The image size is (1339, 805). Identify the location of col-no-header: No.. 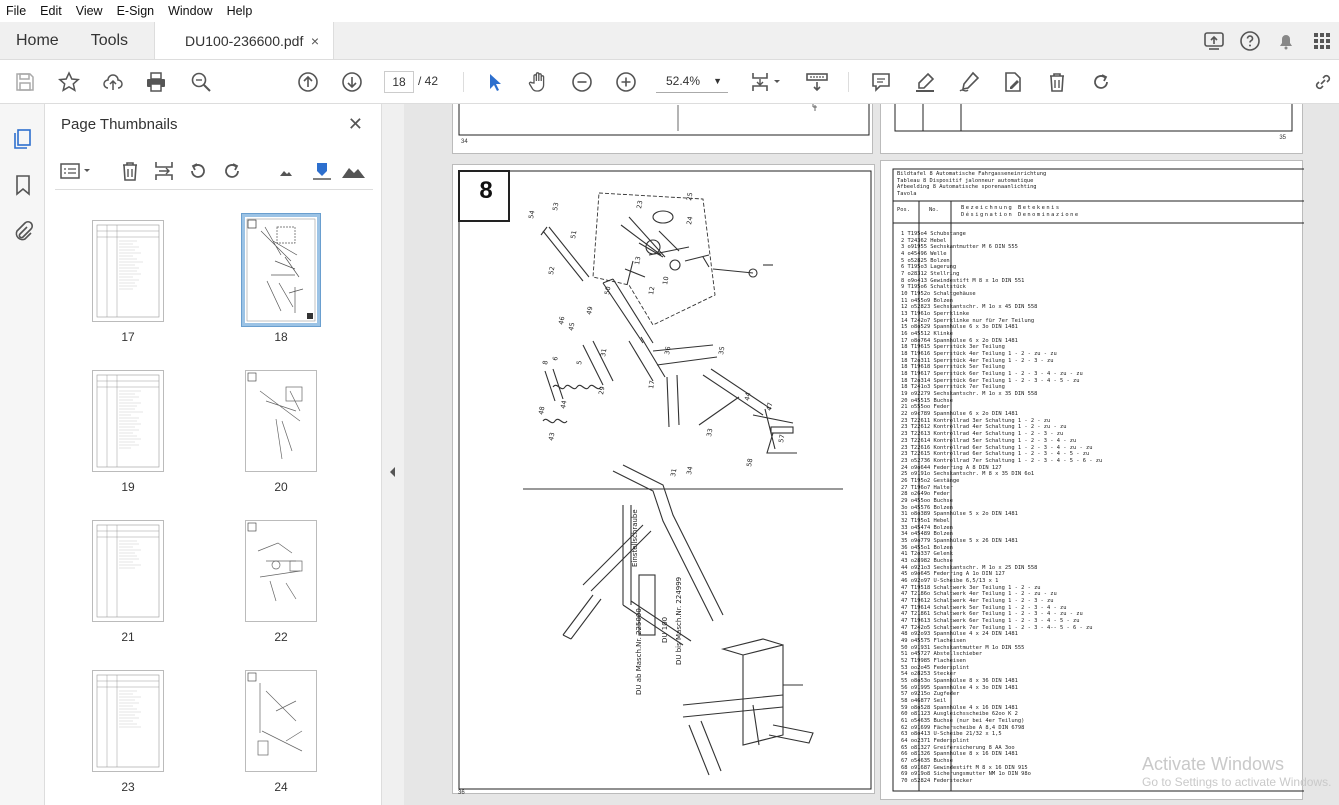
(934, 210).